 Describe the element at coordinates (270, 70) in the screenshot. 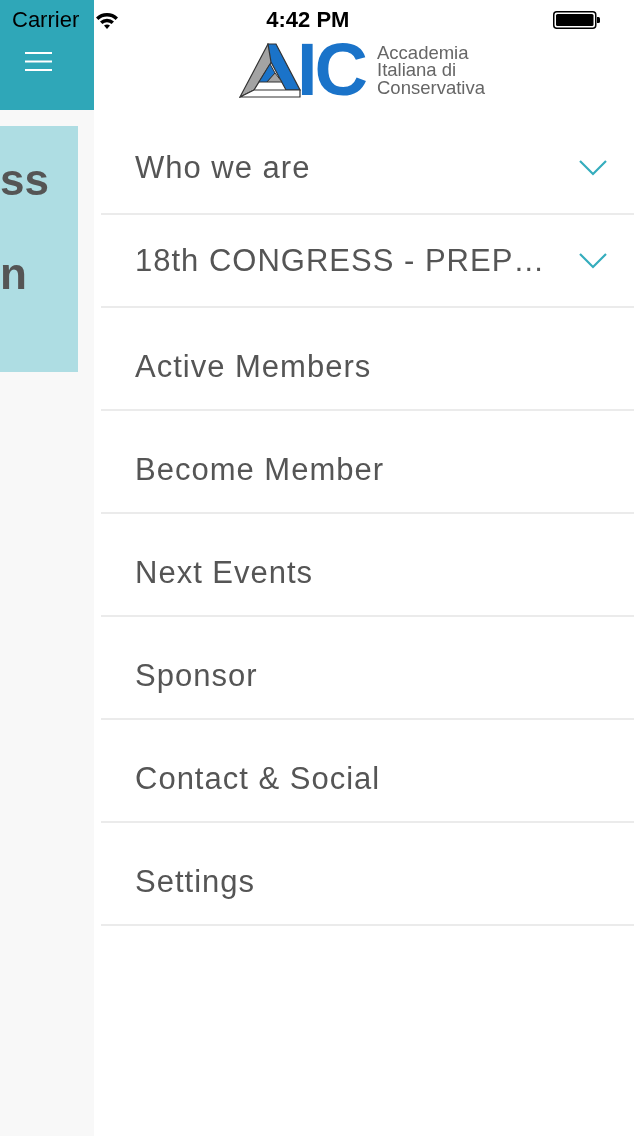

I see `triangle-logo-icon` at that location.